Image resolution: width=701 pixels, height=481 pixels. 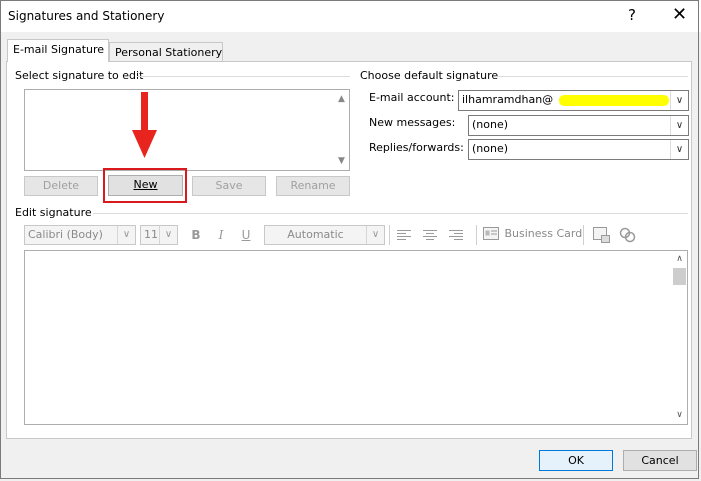 I want to click on email-account-select: ilhamramdhan@ ∨, so click(x=573, y=100).